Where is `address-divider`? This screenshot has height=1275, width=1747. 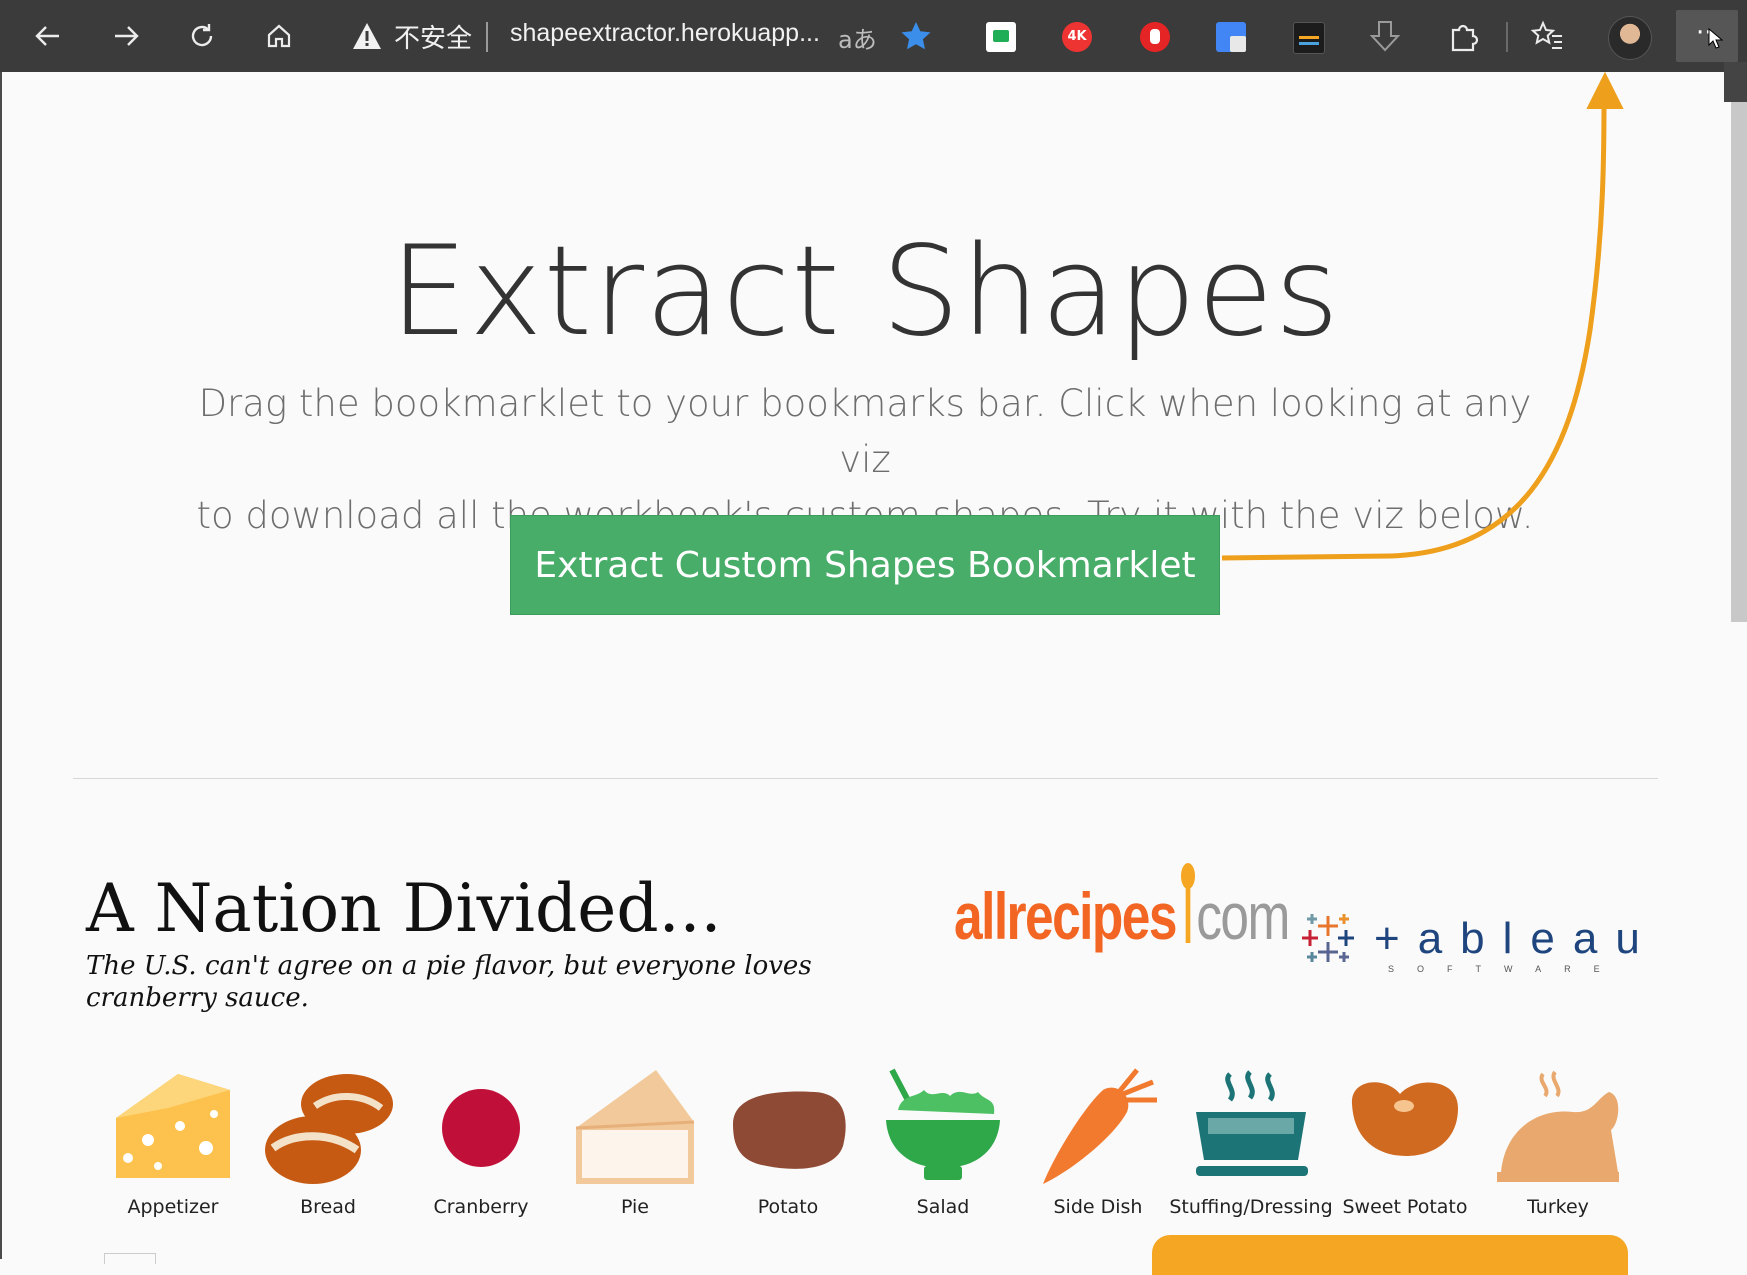 address-divider is located at coordinates (487, 37).